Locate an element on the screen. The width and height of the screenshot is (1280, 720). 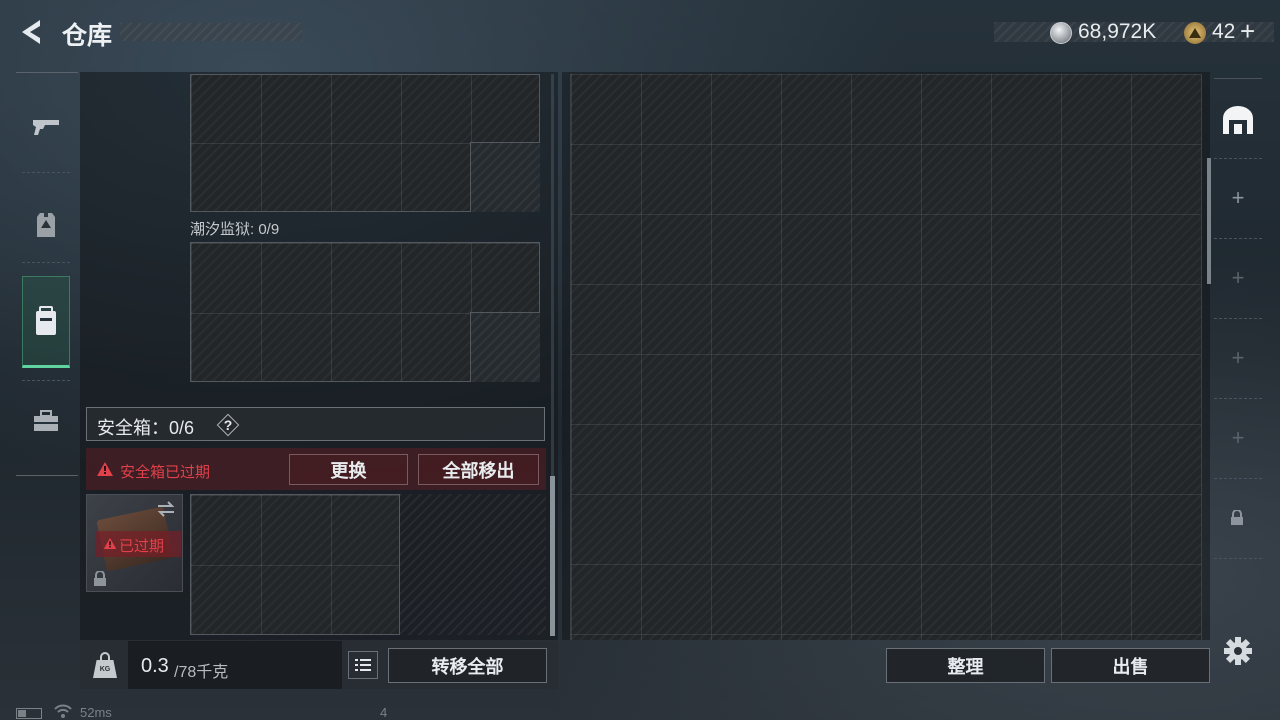
weight-icon: KG is located at coordinates (105, 665).